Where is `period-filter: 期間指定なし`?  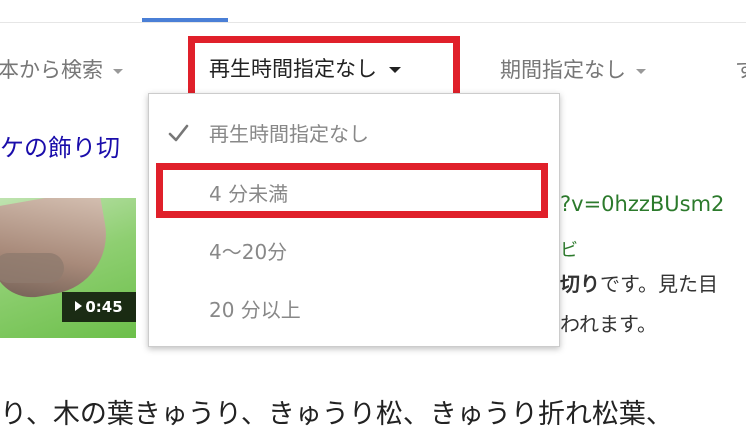
period-filter: 期間指定なし is located at coordinates (573, 69).